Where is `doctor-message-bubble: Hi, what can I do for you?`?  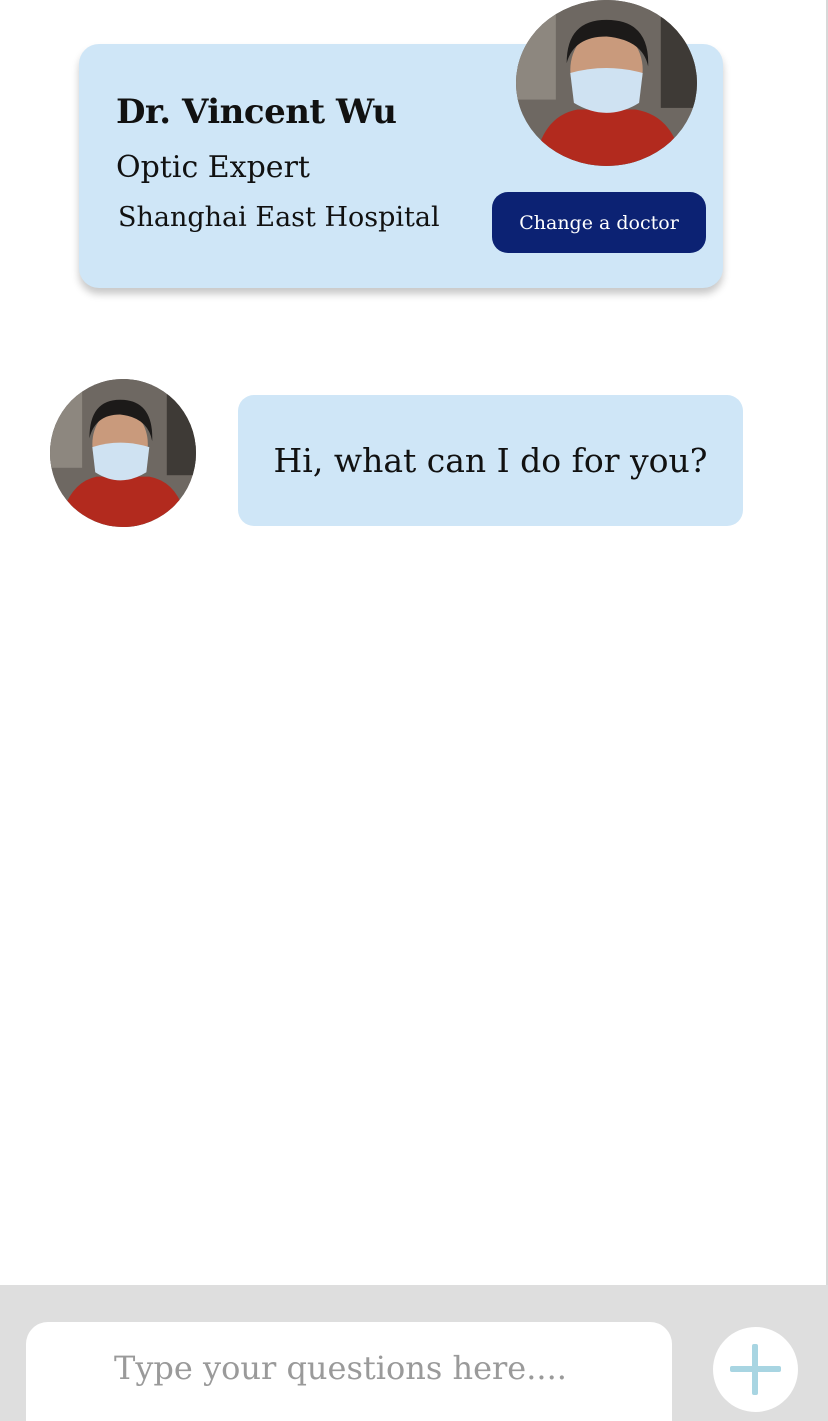
doctor-message-bubble: Hi, what can I do for you? is located at coordinates (490, 460).